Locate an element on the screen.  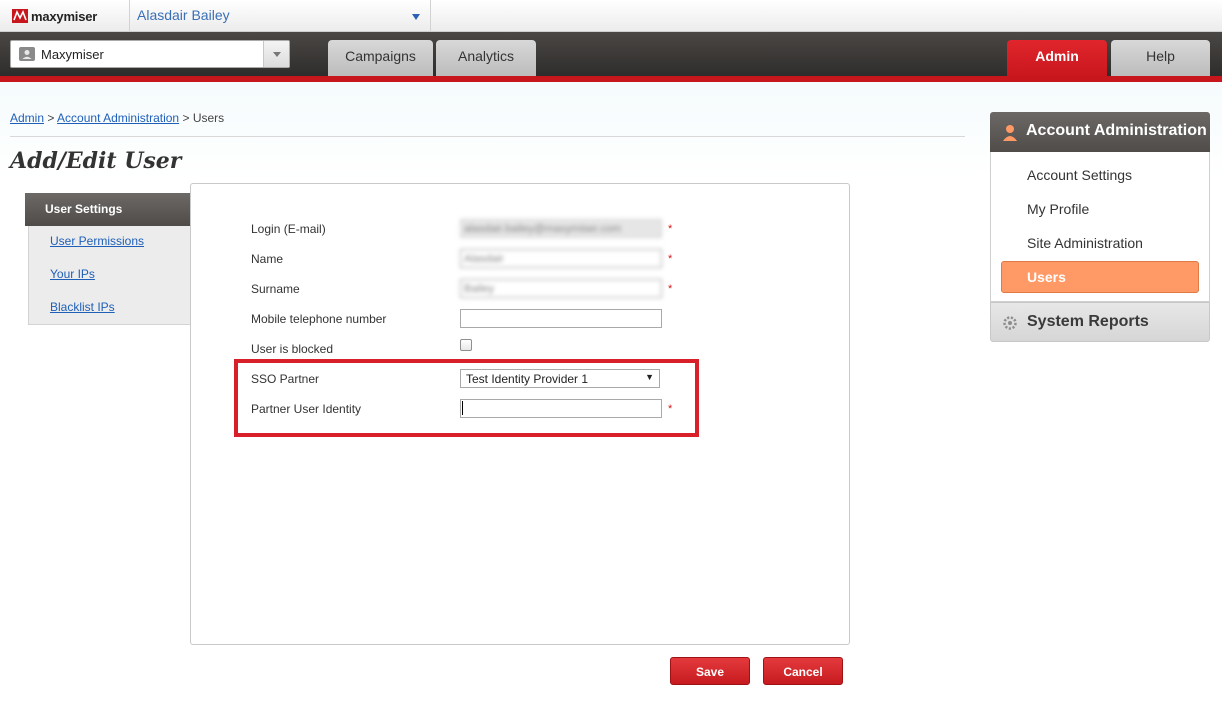
menu-item-site-administration: Site Administration is located at coordinates (1085, 243).